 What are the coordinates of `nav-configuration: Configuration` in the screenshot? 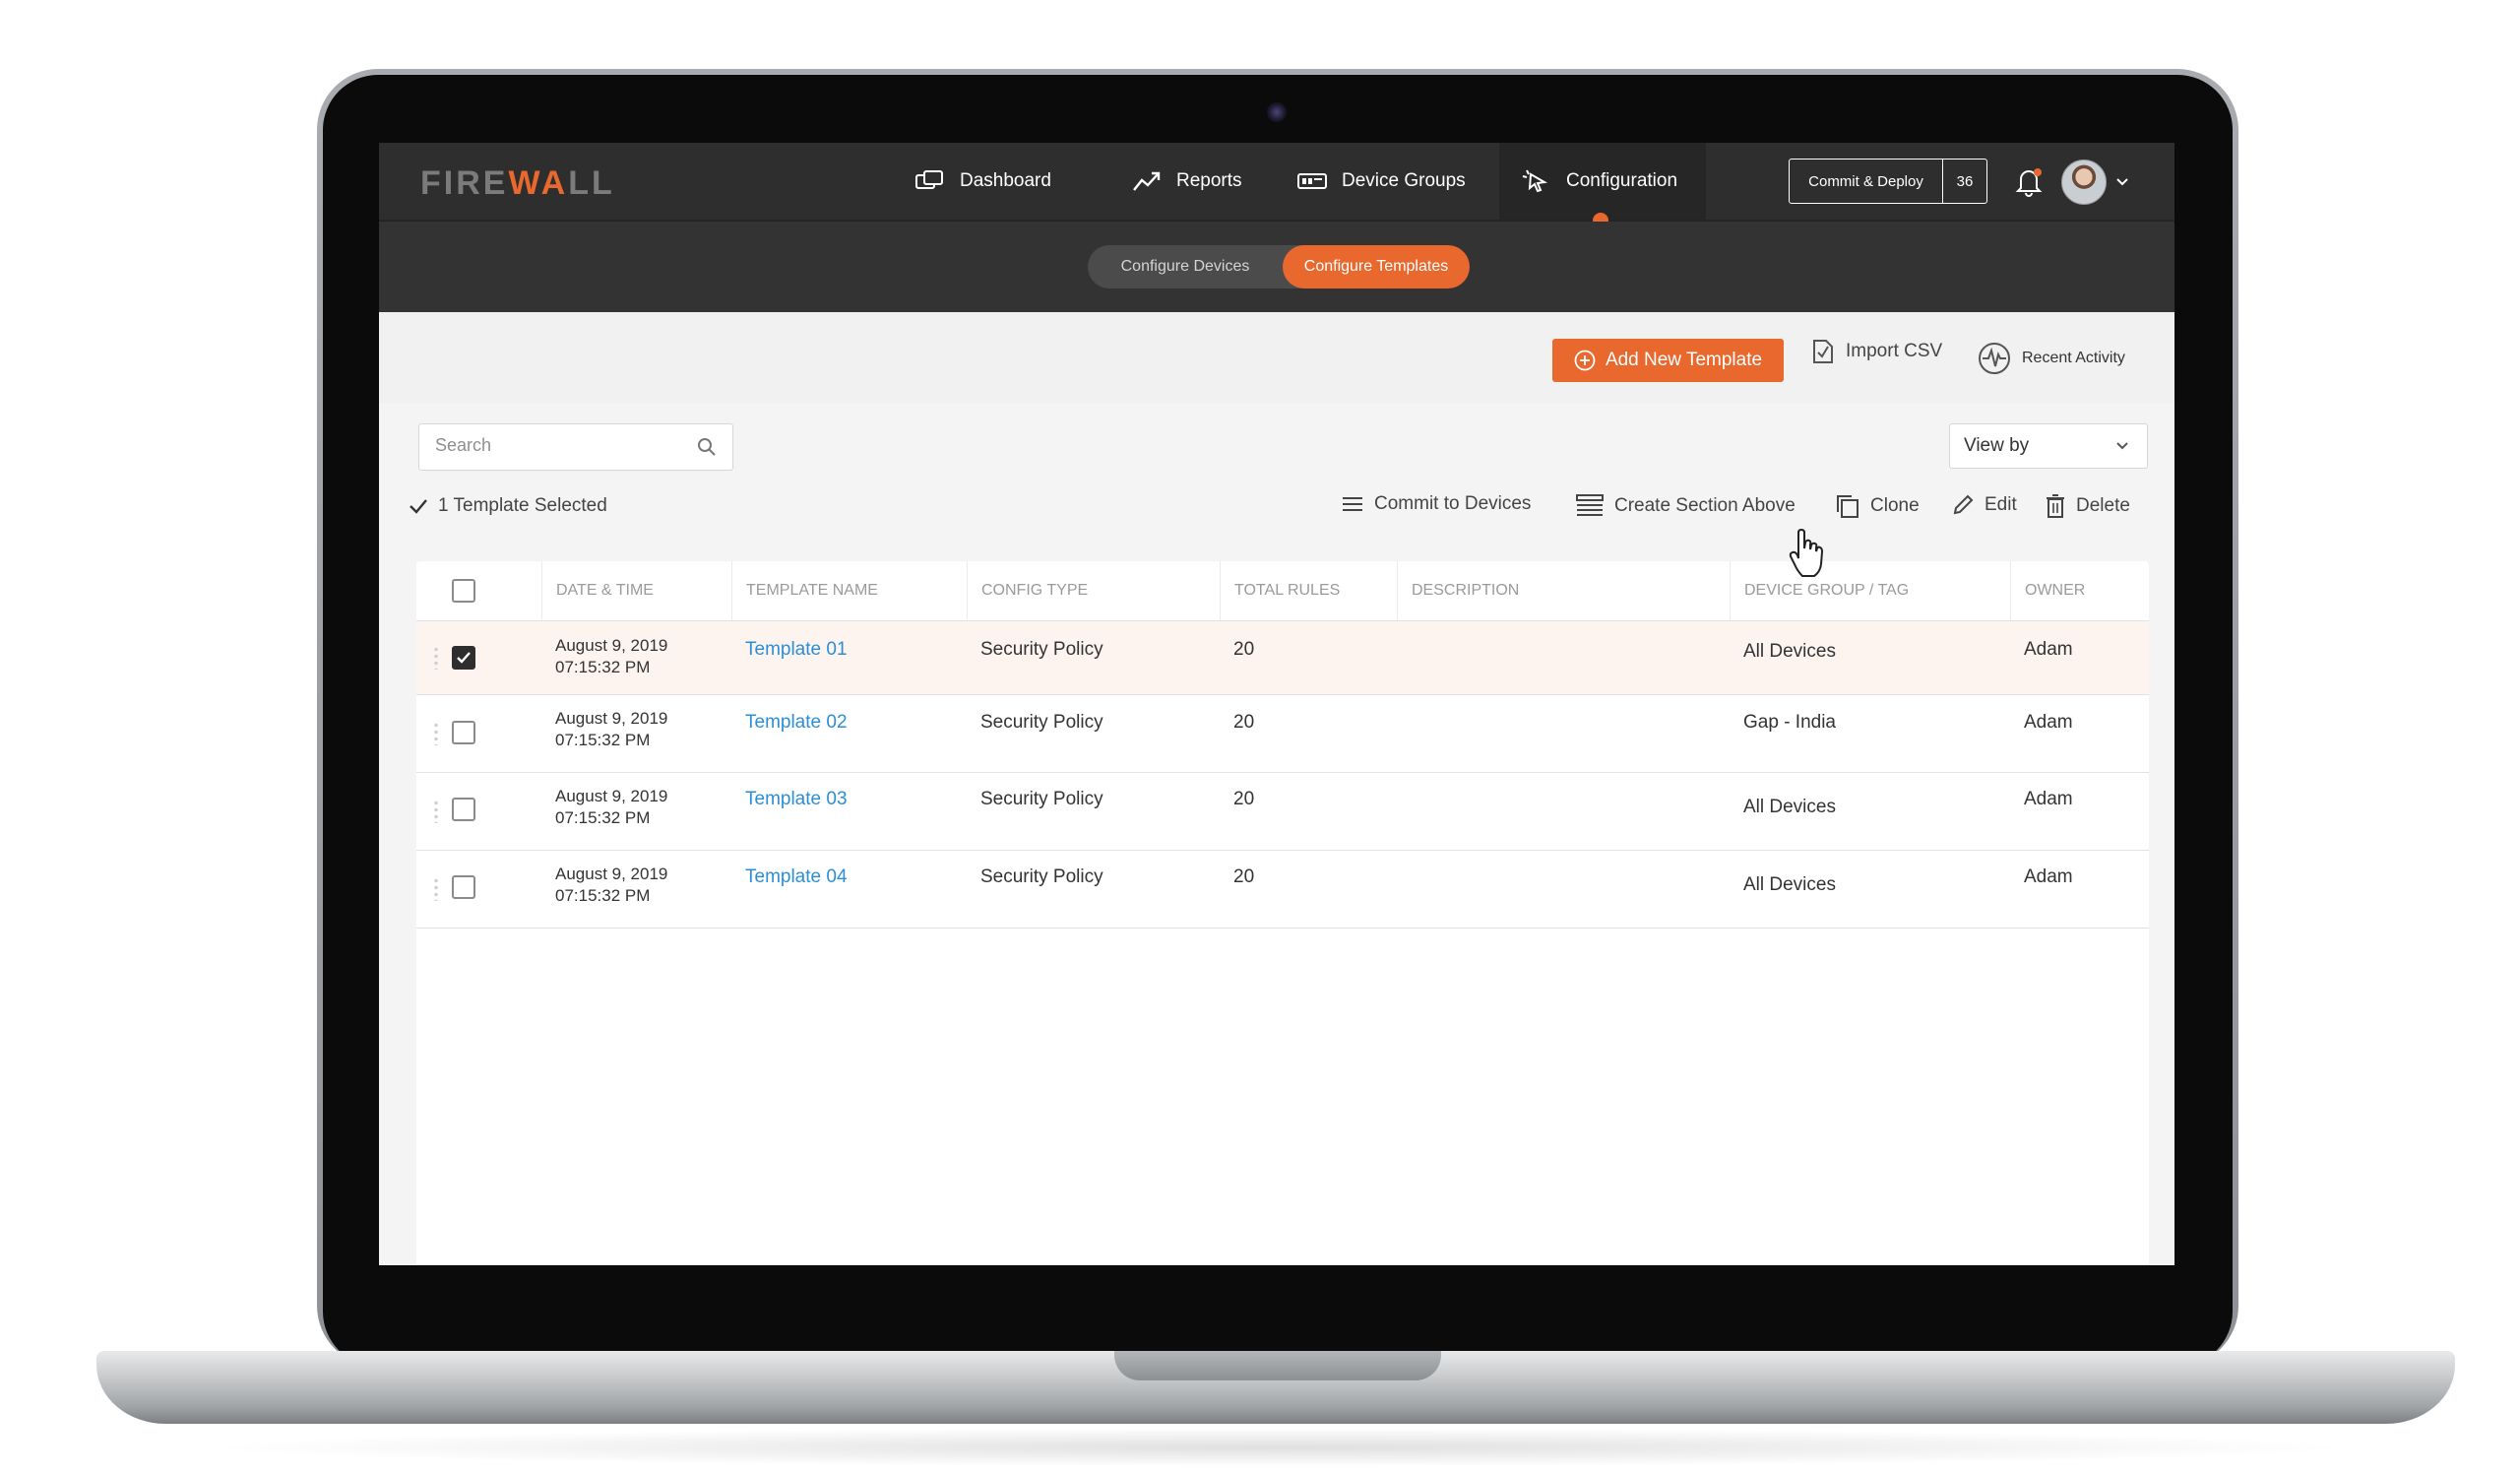 It's located at (1602, 181).